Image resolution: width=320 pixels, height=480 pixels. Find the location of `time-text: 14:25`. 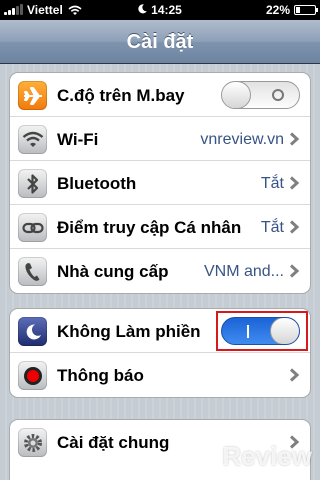

time-text: 14:25 is located at coordinates (166, 10).